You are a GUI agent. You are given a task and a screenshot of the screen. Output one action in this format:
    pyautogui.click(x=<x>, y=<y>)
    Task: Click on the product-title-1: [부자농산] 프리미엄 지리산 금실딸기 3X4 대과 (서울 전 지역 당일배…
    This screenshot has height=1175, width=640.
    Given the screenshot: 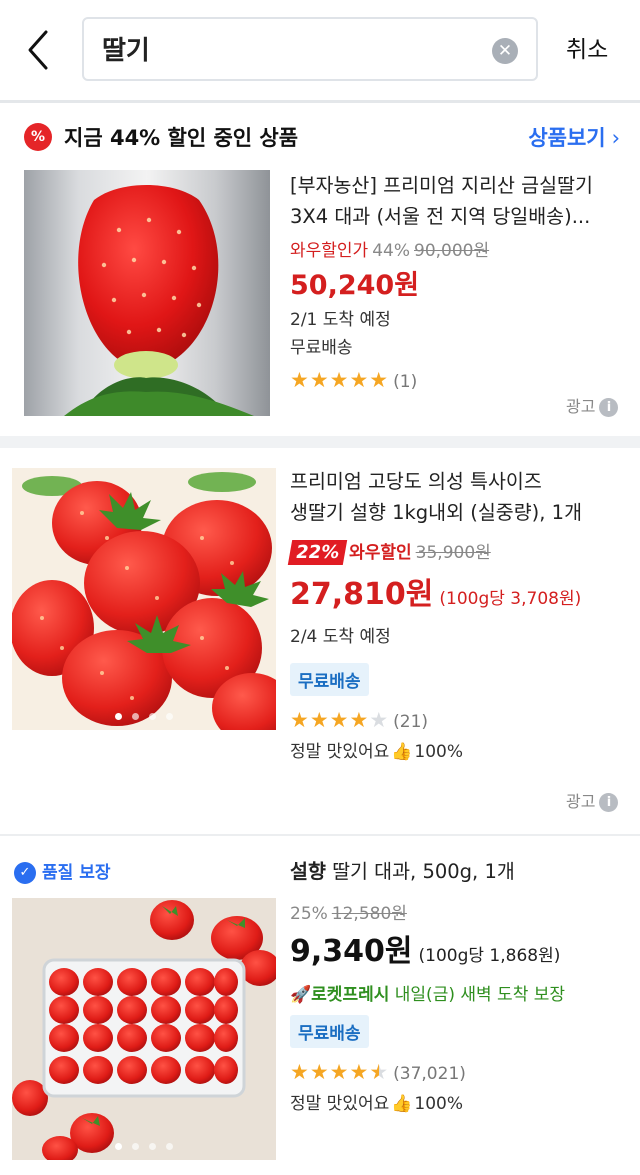 What is the action you would take?
    pyautogui.click(x=460, y=201)
    